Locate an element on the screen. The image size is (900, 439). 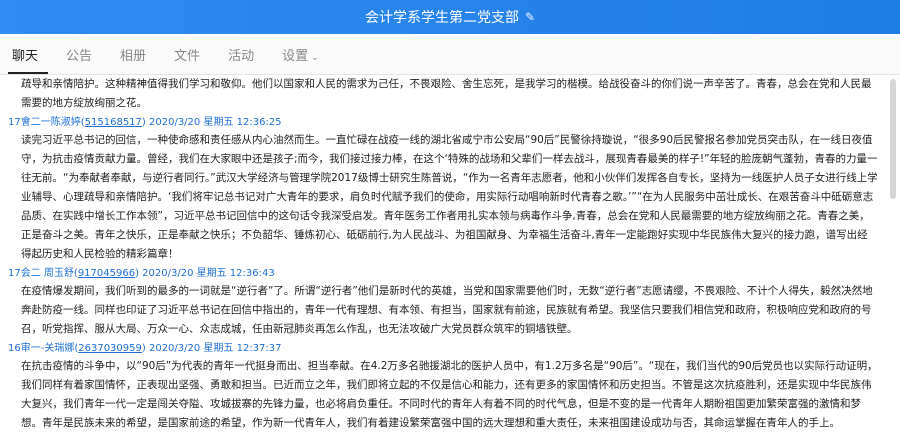
tab-chat: 聊天 is located at coordinates (28, 59).